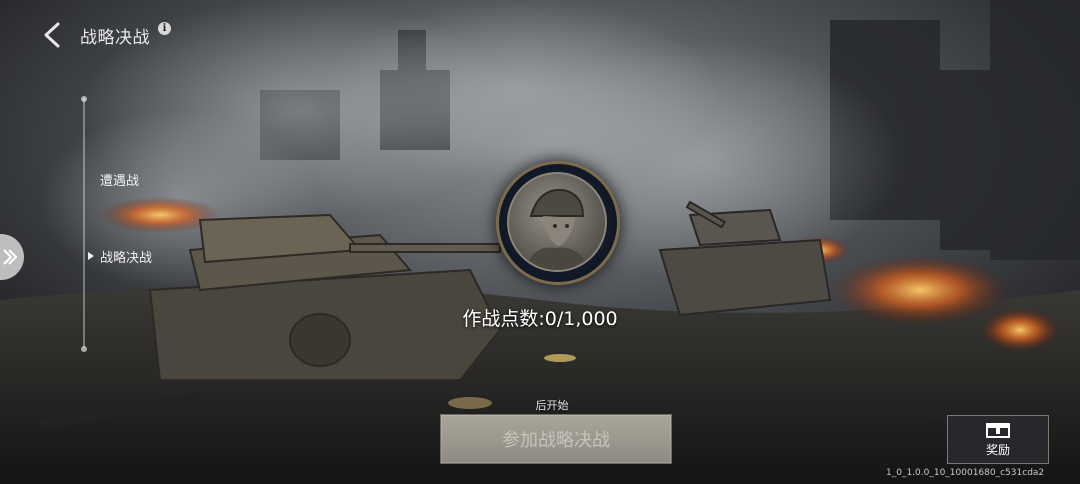 The image size is (1080, 484). I want to click on soldier-medal-emblem, so click(558, 223).